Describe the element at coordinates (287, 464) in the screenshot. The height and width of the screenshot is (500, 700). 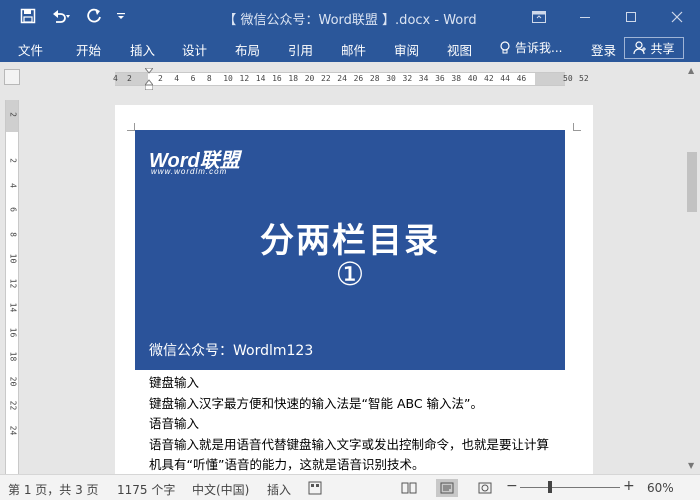
I see `paragraph: 机具有“听懂”语音的能力，这就是语音识别技术。` at that location.